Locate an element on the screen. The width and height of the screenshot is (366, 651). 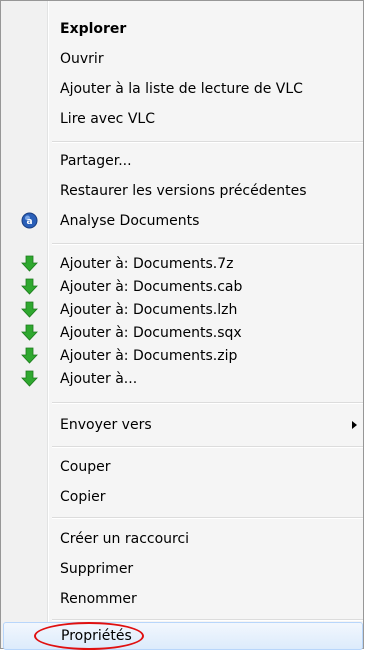
menu-item-label: Explorer is located at coordinates (93, 29).